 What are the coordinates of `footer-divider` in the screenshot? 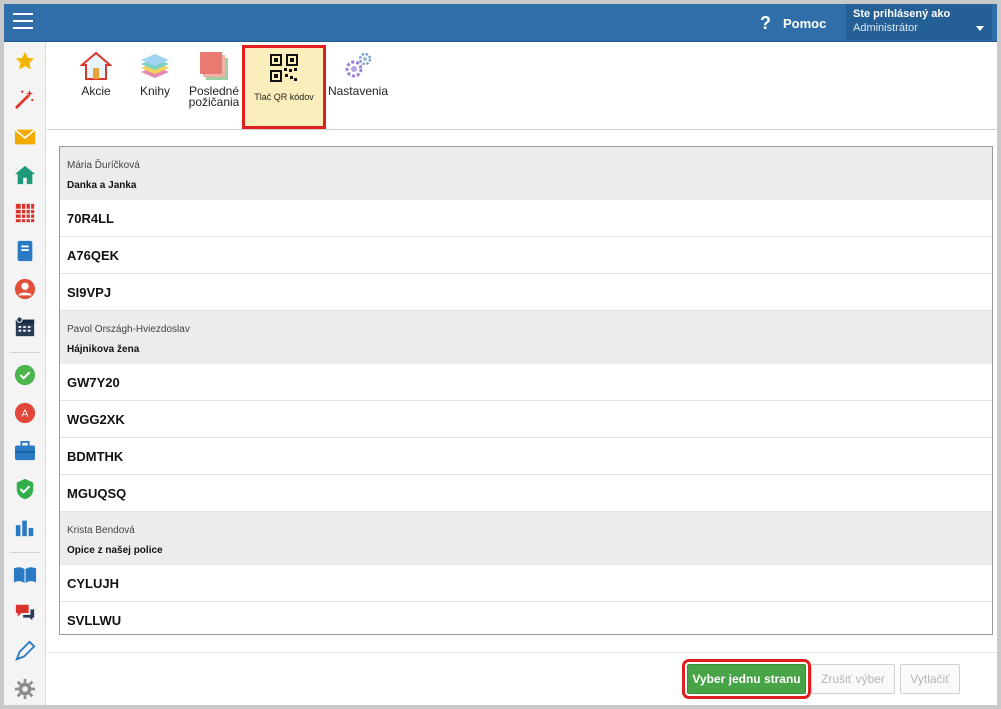 It's located at (522, 652).